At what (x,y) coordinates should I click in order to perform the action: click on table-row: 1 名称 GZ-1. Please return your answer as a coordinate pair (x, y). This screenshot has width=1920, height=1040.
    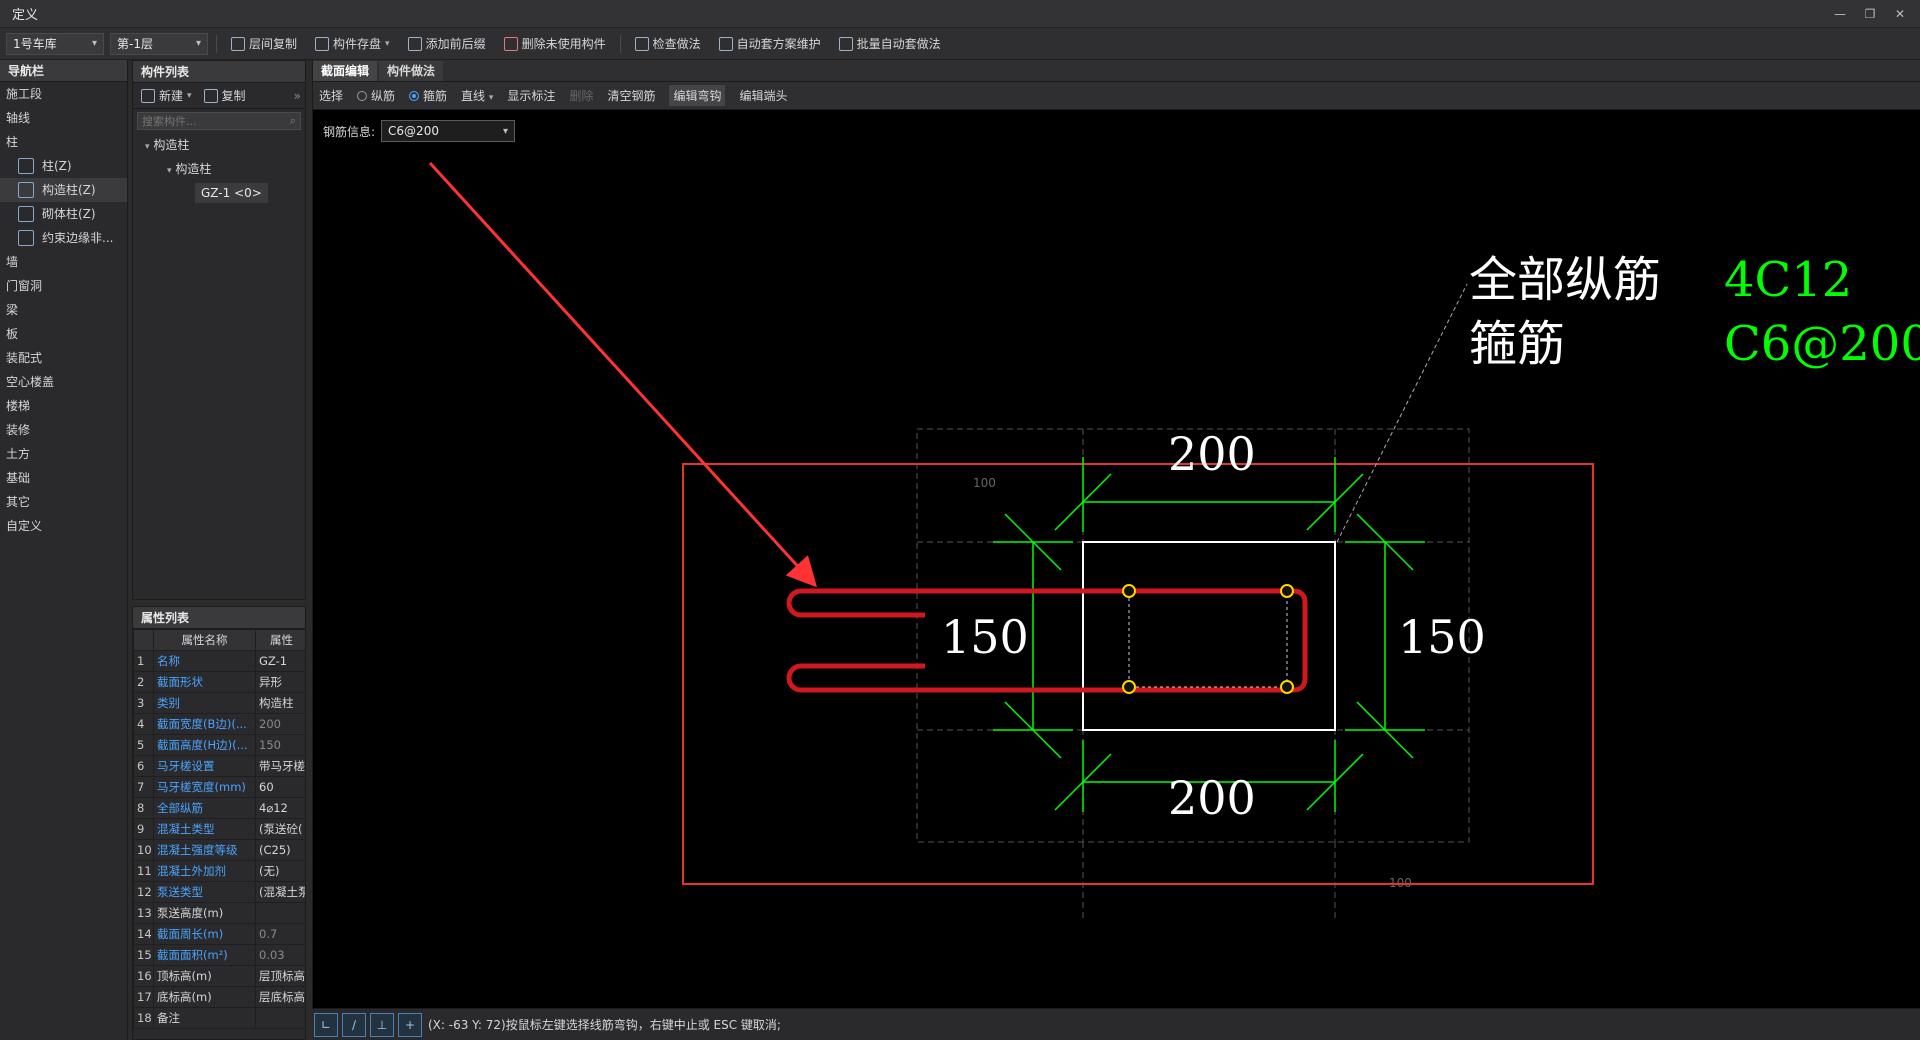
    Looking at the image, I should click on (219, 661).